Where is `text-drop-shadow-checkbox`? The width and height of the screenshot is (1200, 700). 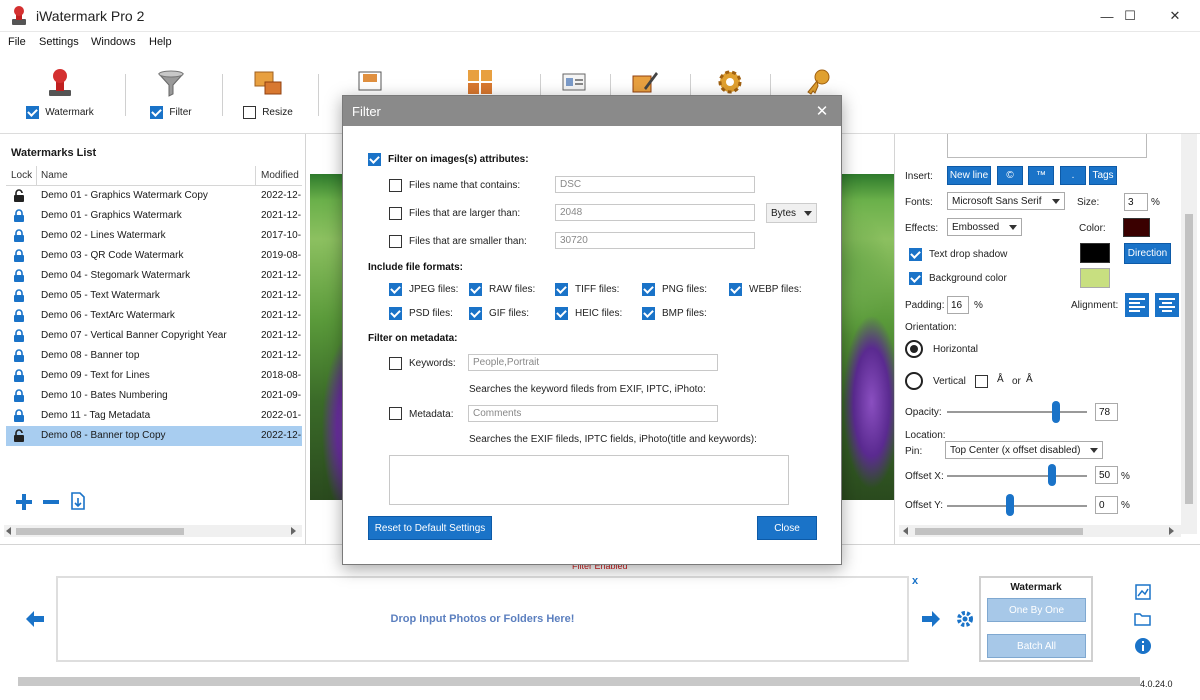
text-drop-shadow-checkbox is located at coordinates (915, 254).